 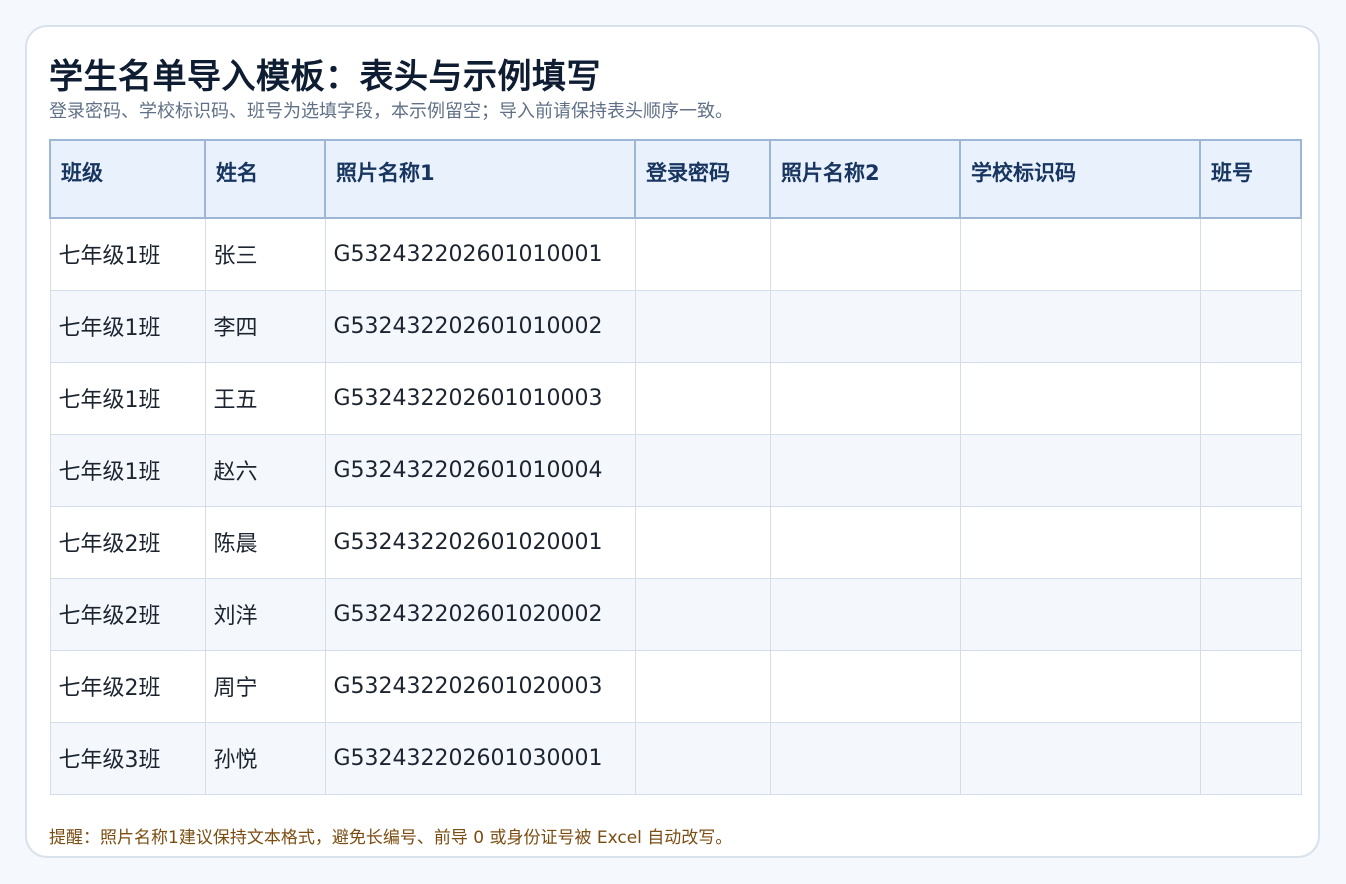 I want to click on table-row: 七年级1班 赵六 G532432202601010004, so click(x=675, y=470).